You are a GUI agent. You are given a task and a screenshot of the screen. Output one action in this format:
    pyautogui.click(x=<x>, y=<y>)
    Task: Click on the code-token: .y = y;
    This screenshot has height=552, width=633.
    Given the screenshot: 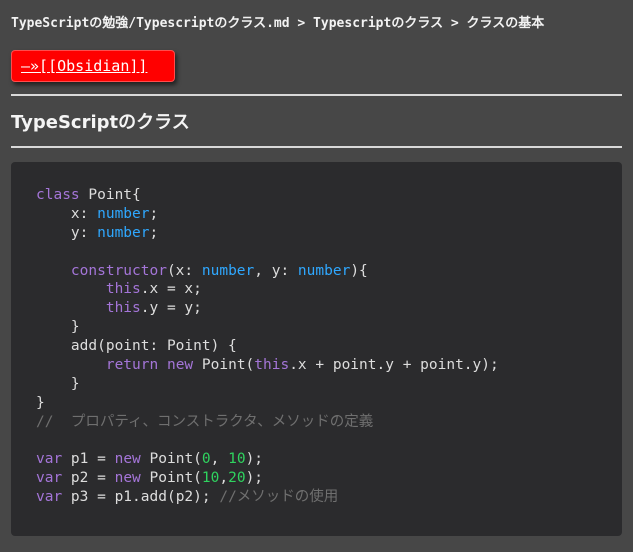 What is the action you would take?
    pyautogui.click(x=171, y=308)
    